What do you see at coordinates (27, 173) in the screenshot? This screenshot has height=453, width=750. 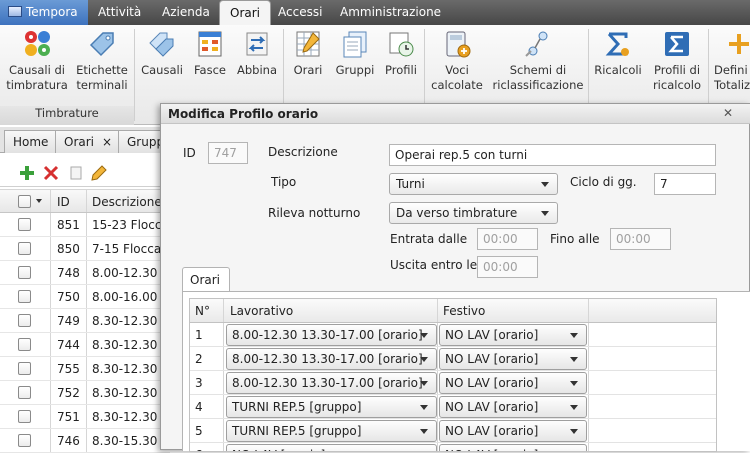 I see `add-icon` at bounding box center [27, 173].